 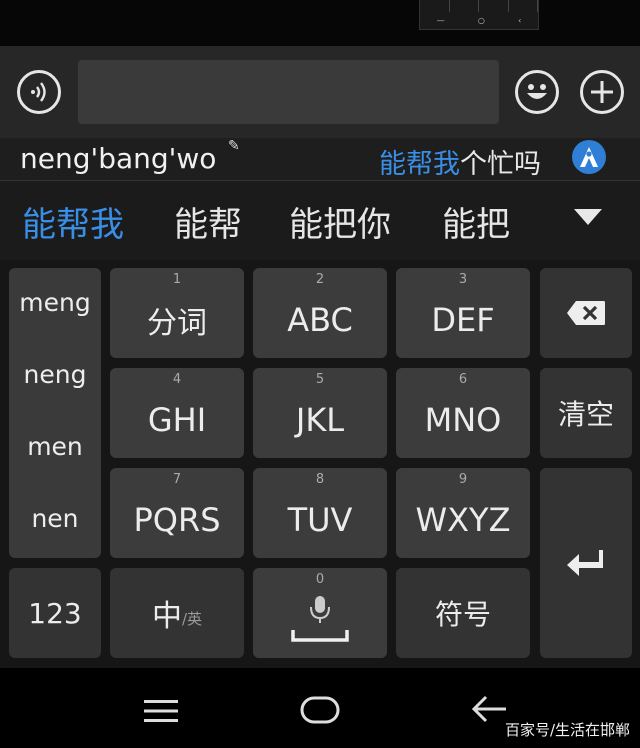 What do you see at coordinates (340, 221) in the screenshot?
I see `candidate-3: 能把你` at bounding box center [340, 221].